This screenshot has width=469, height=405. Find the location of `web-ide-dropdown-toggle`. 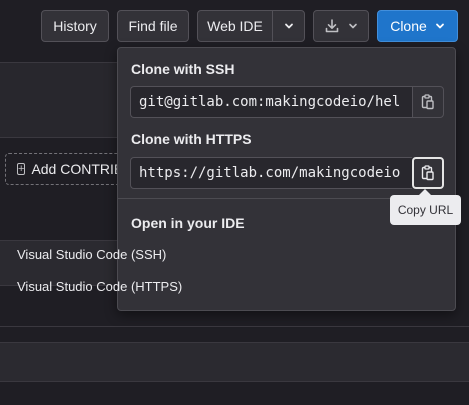

web-ide-dropdown-toggle is located at coordinates (288, 26).